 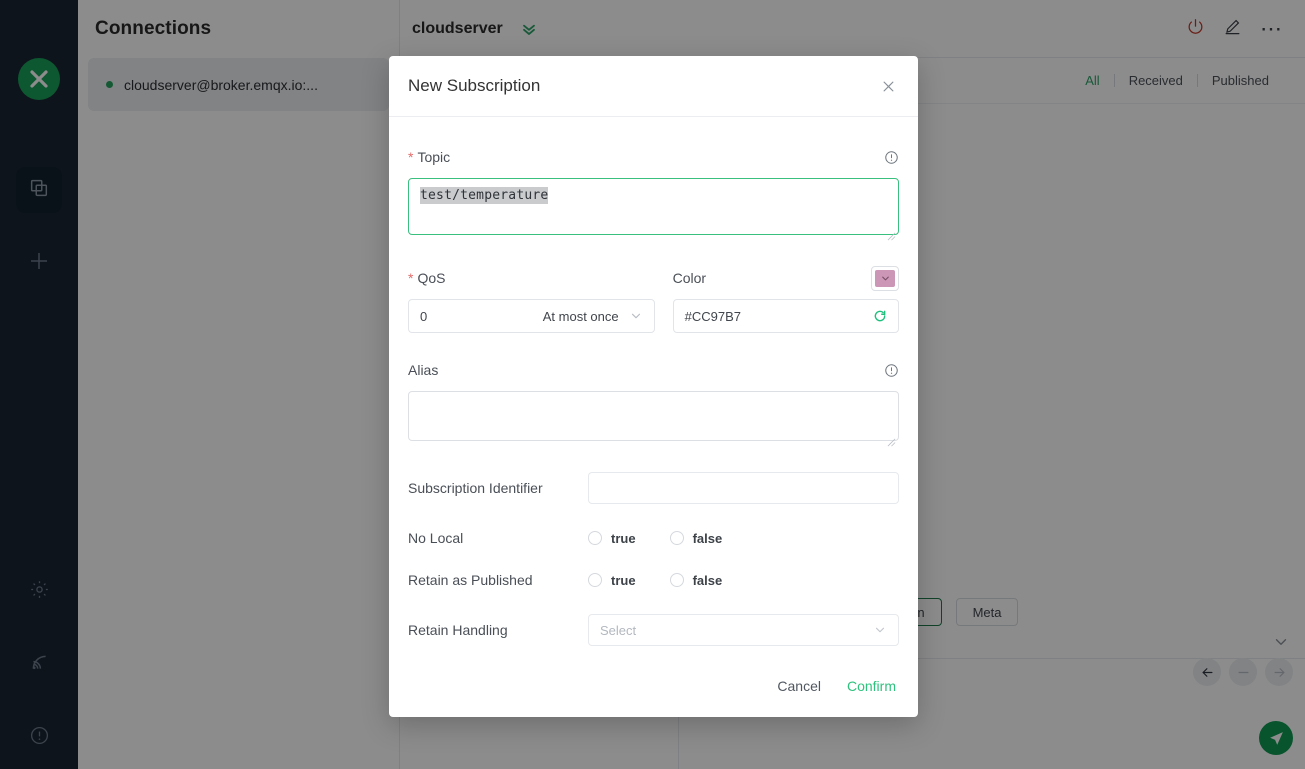 I want to click on retain-handling-placeholder: Select, so click(x=618, y=630).